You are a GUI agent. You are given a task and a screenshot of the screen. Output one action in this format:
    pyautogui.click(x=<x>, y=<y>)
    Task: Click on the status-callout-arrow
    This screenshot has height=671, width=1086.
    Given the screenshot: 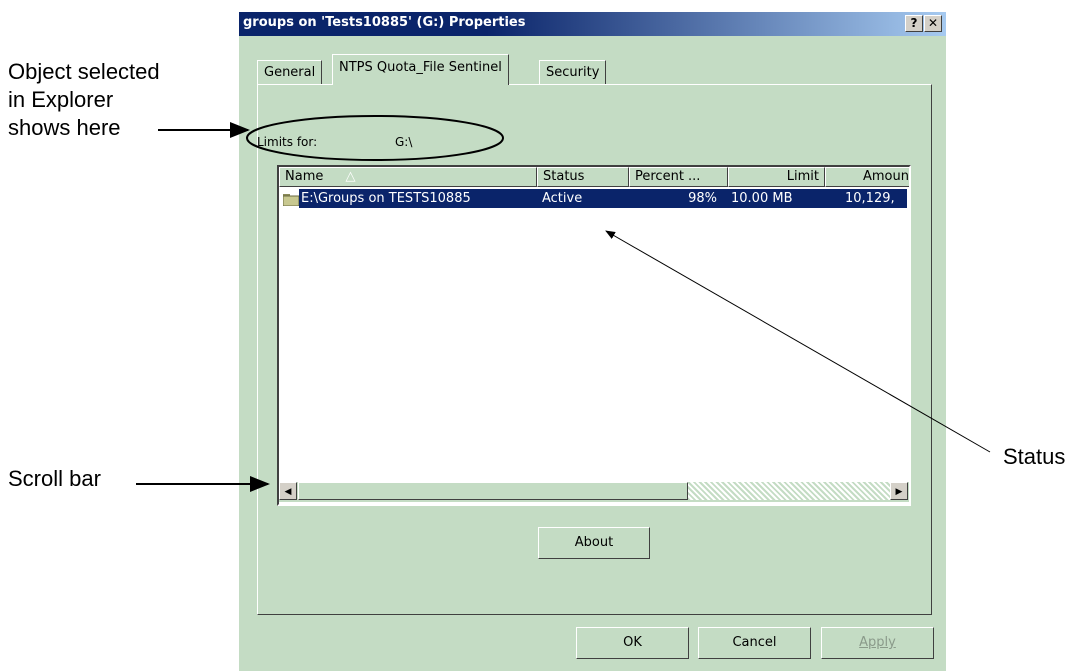 What is the action you would take?
    pyautogui.click(x=798, y=341)
    